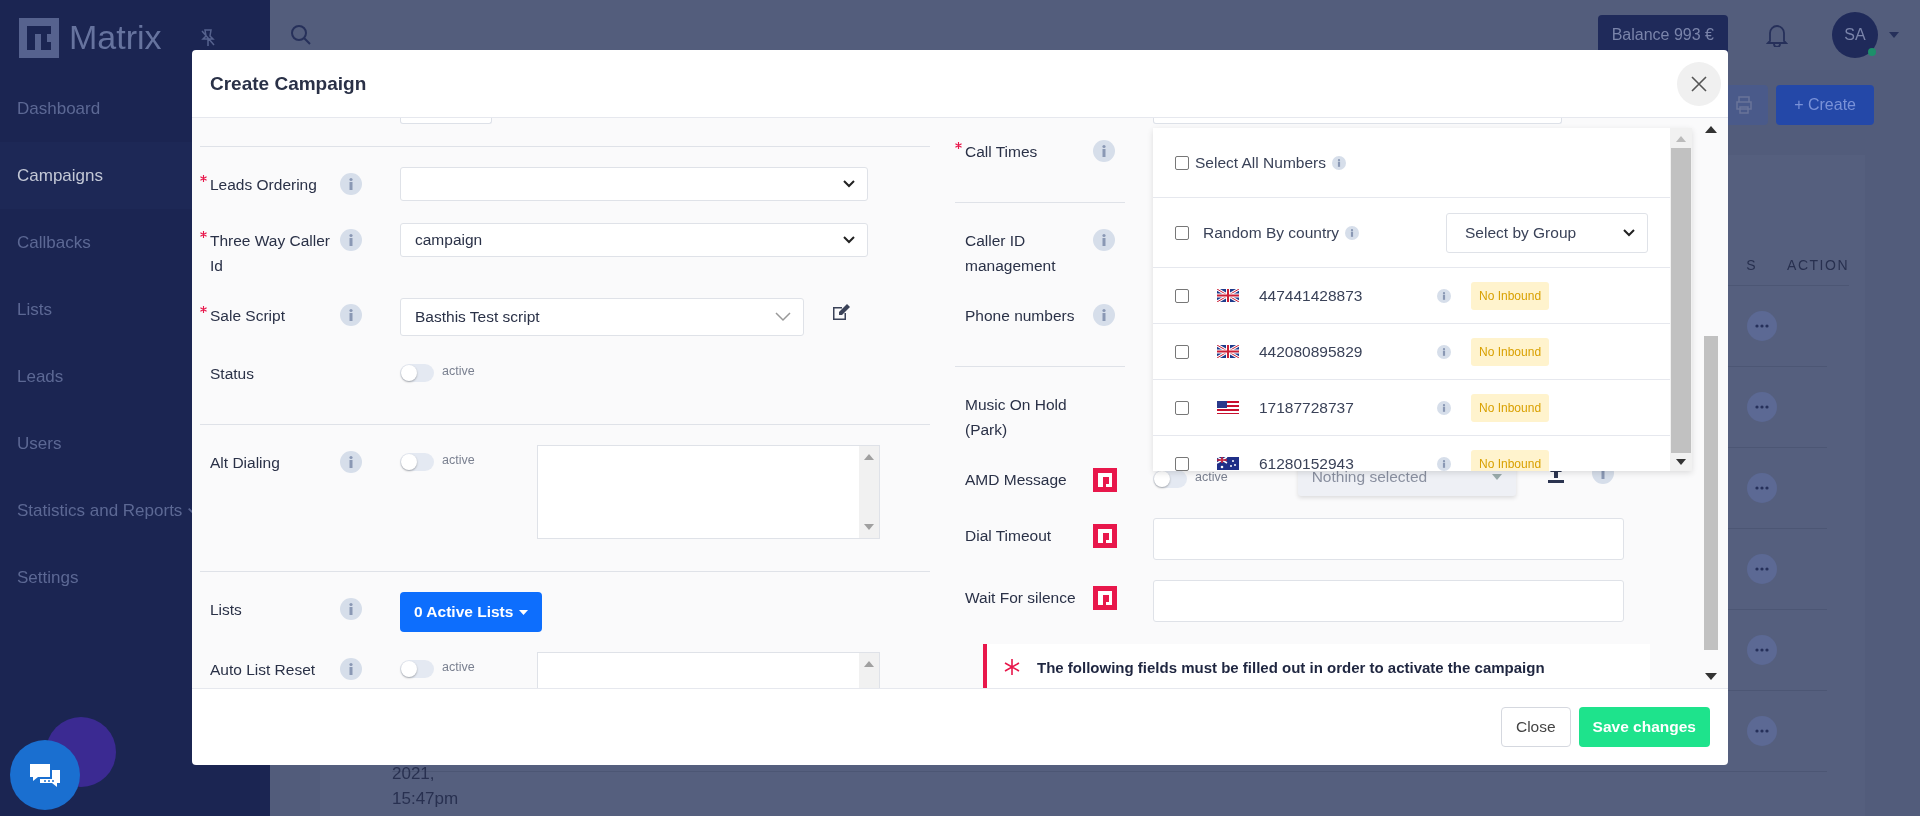  What do you see at coordinates (1307, 407) in the screenshot?
I see `phone-number: 17187728737` at bounding box center [1307, 407].